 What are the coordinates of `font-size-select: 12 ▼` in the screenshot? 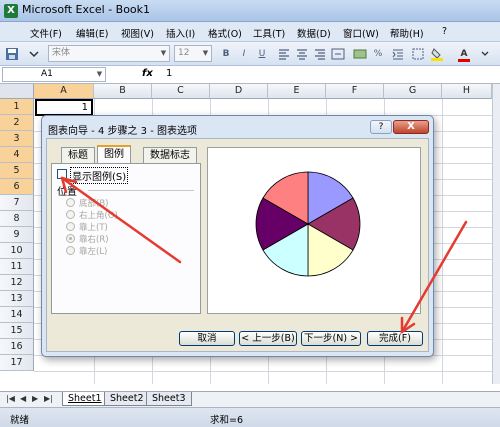 It's located at (193, 53).